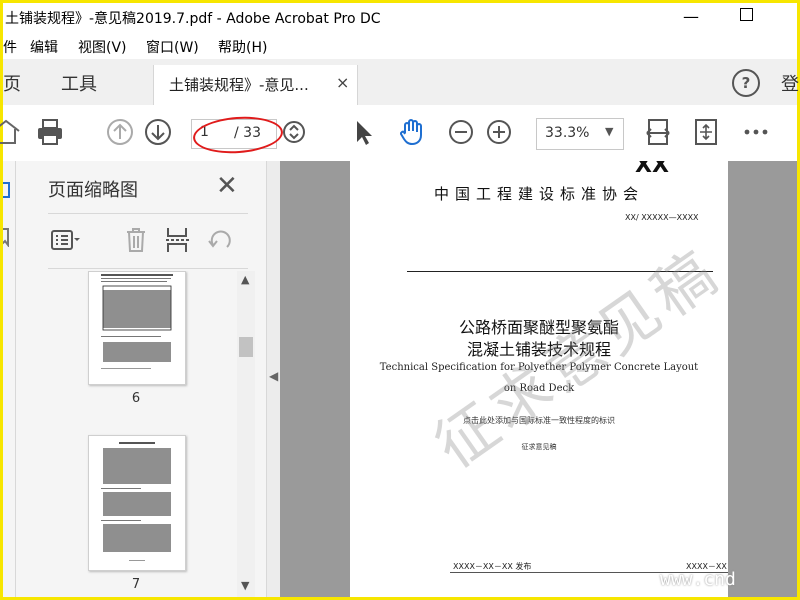 The height and width of the screenshot is (600, 800). I want to click on tab-tools: 工具, so click(79, 83).